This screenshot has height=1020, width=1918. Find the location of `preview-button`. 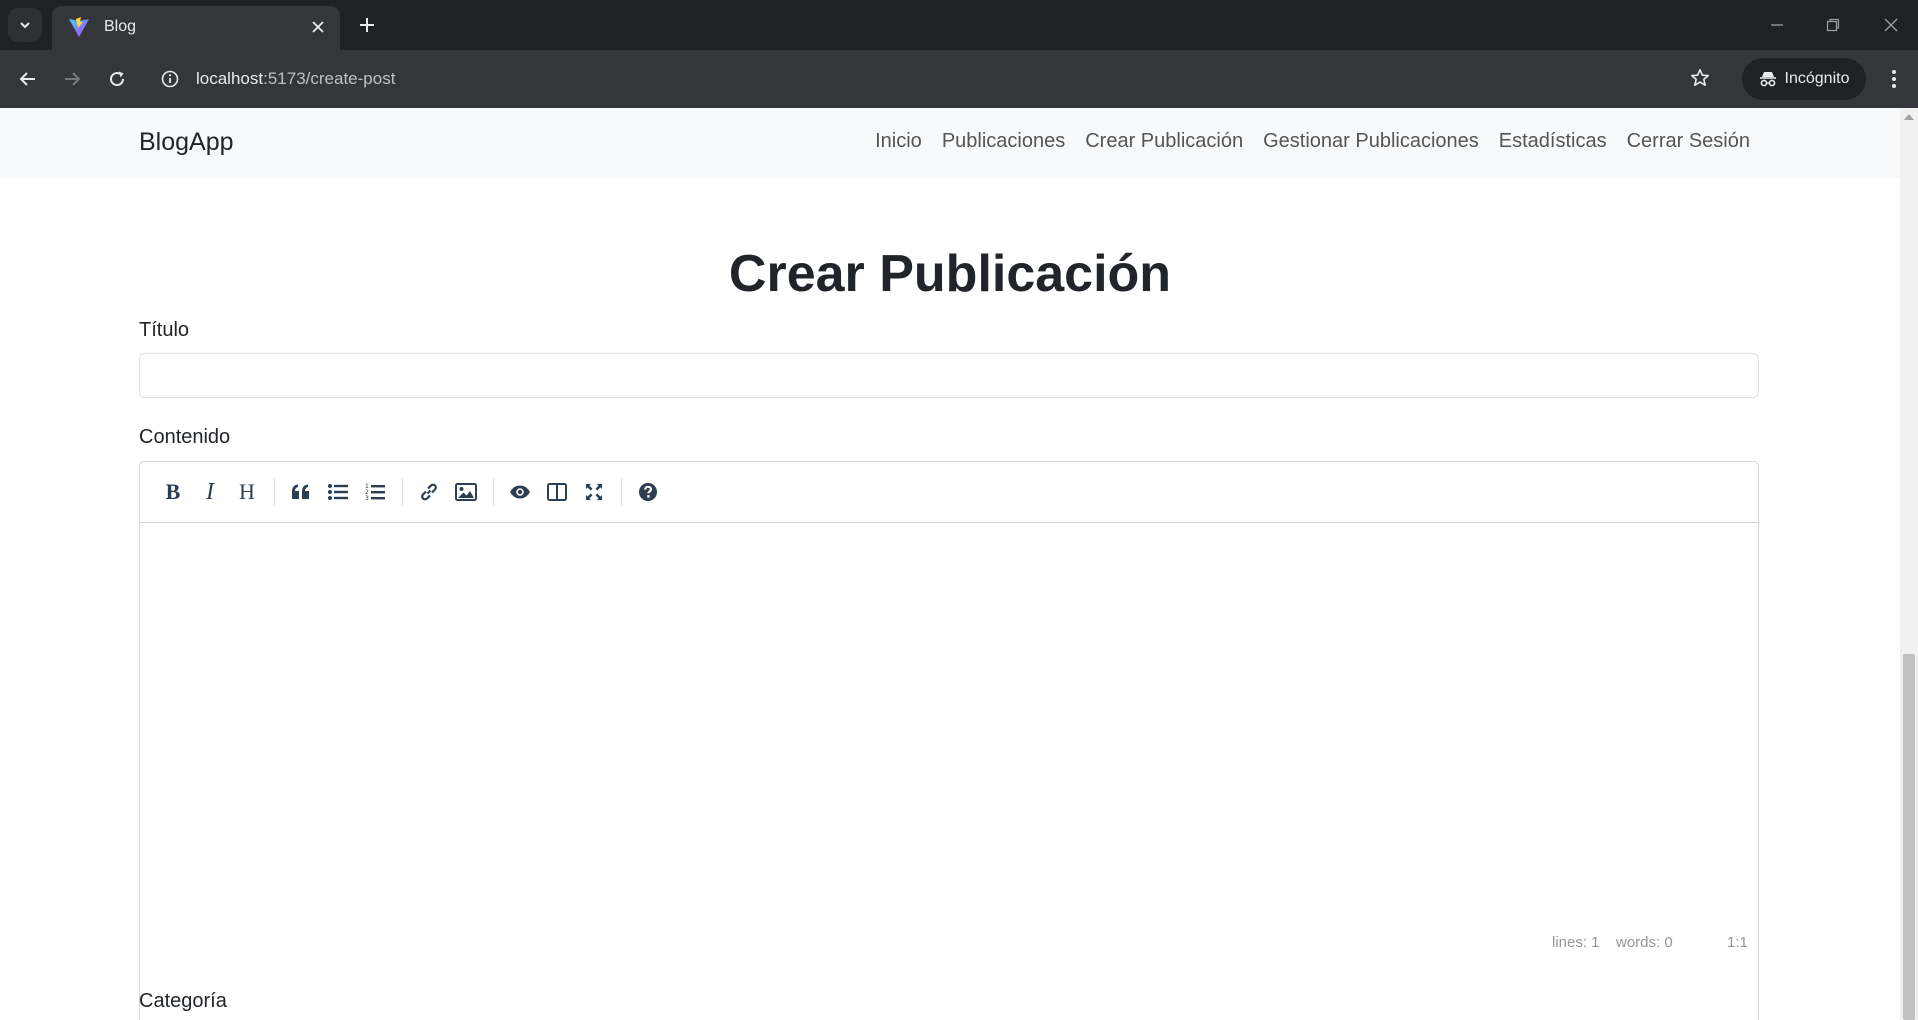

preview-button is located at coordinates (520, 492).